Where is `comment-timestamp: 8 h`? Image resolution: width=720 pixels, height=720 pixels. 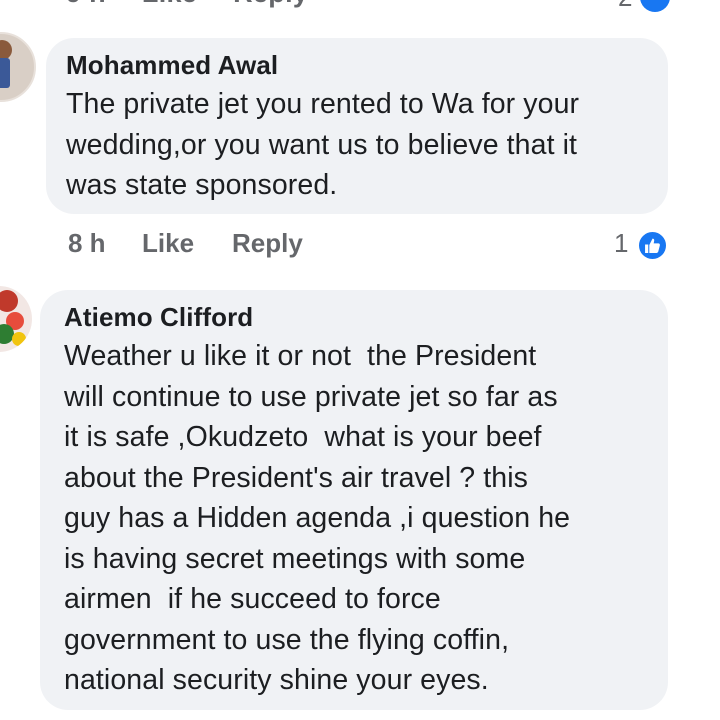 comment-timestamp: 8 h is located at coordinates (87, 243).